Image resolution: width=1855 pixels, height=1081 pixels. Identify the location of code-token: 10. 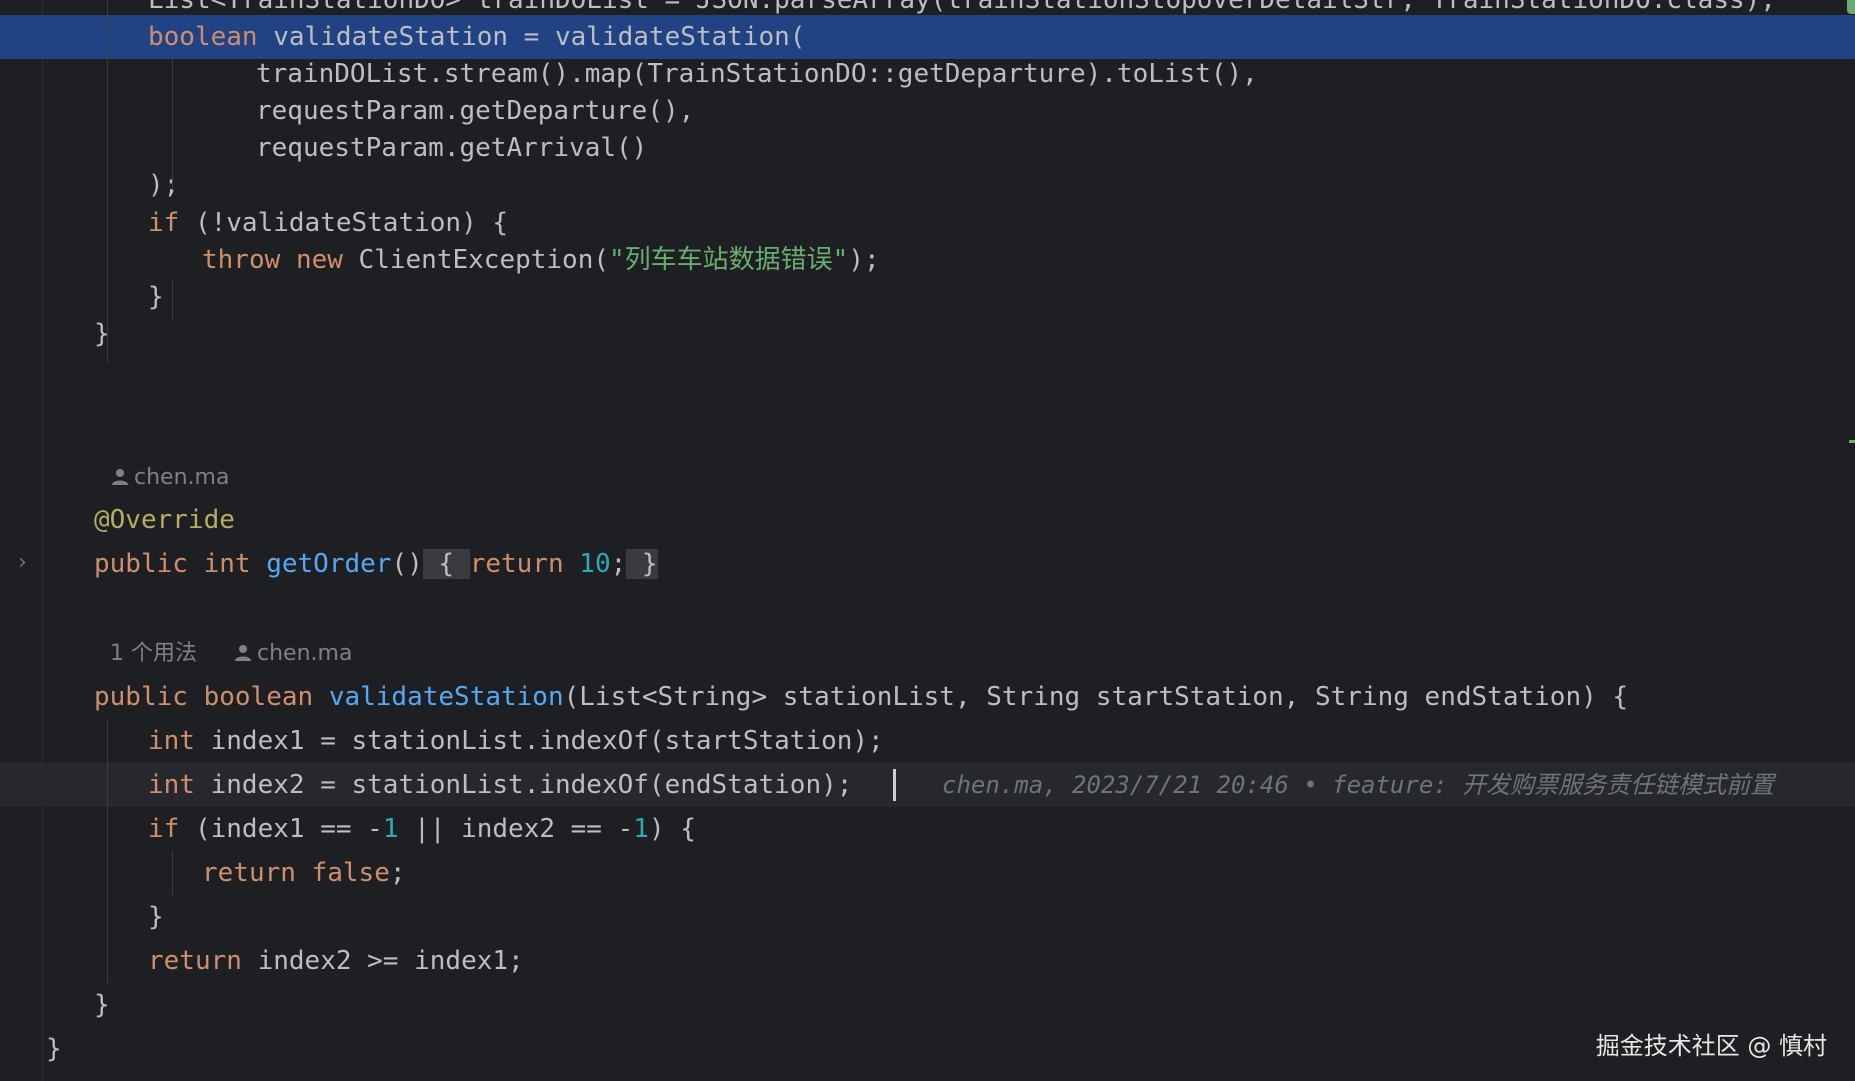
(595, 564).